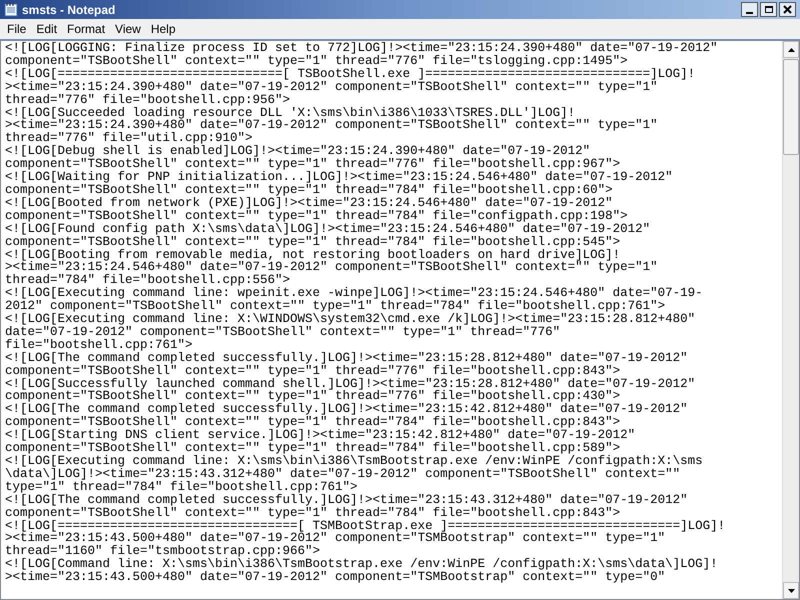 The image size is (800, 600). What do you see at coordinates (361, 565) in the screenshot?
I see `text-line: <![LOG[Command line: X:\sms\bin\i386\TsmBootstrap.exe /env:WinPE /configpath:X:\sms\data\]LOG]!` at bounding box center [361, 565].